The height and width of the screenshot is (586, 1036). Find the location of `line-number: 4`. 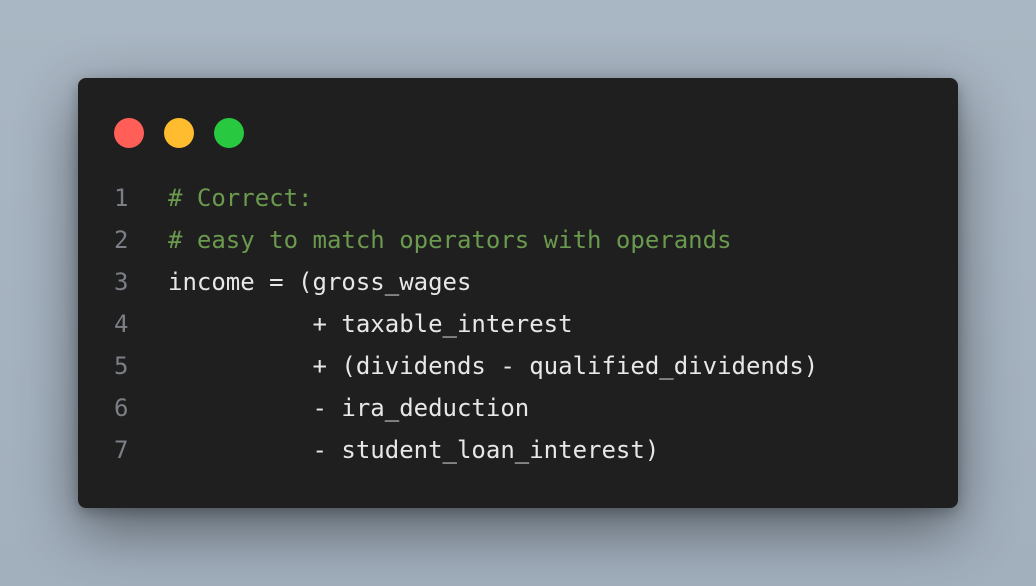

line-number: 4 is located at coordinates (121, 324).